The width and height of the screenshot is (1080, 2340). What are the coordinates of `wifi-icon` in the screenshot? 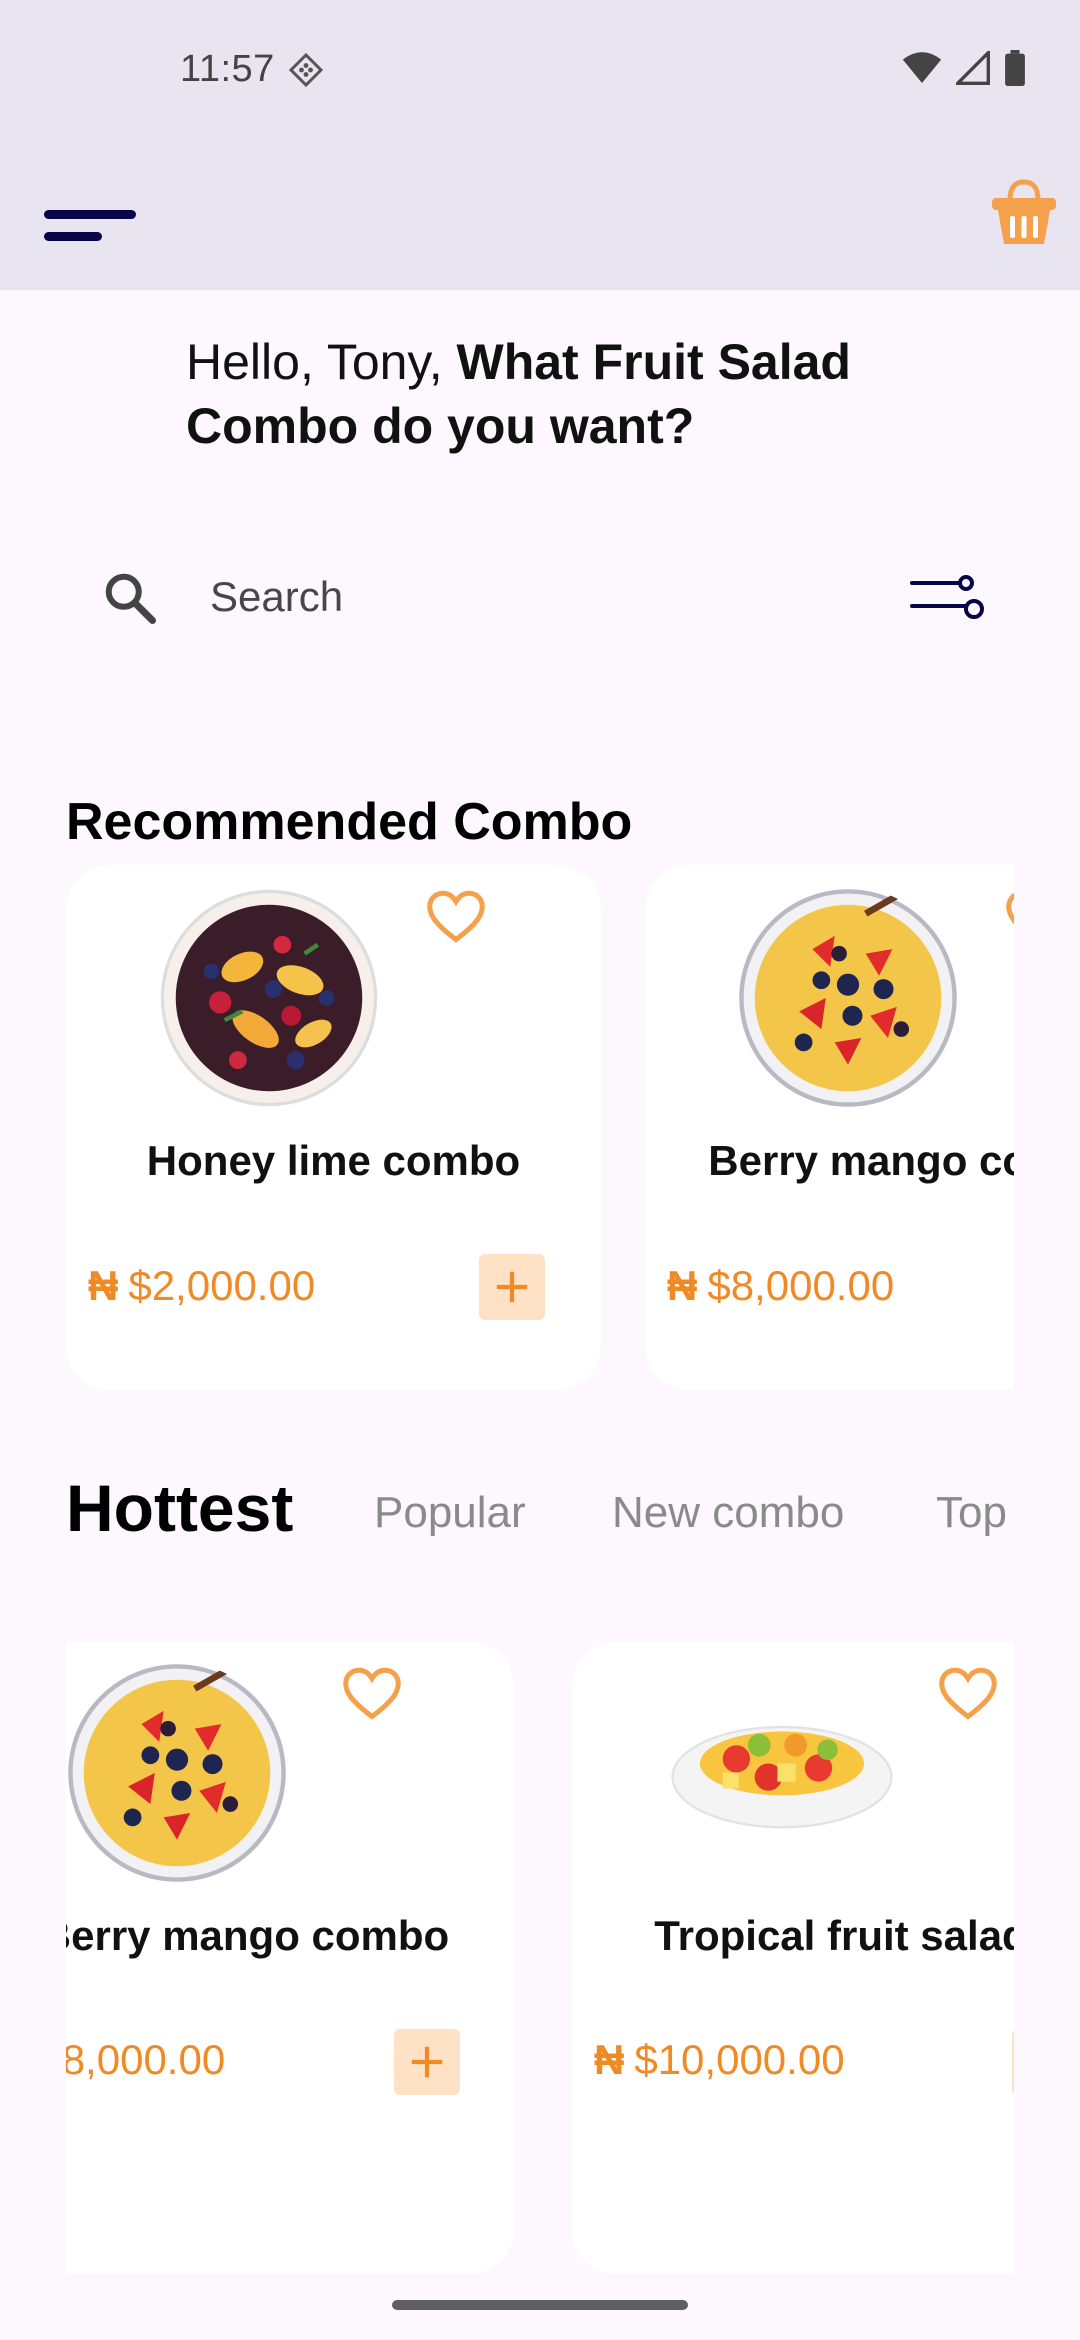 It's located at (922, 67).